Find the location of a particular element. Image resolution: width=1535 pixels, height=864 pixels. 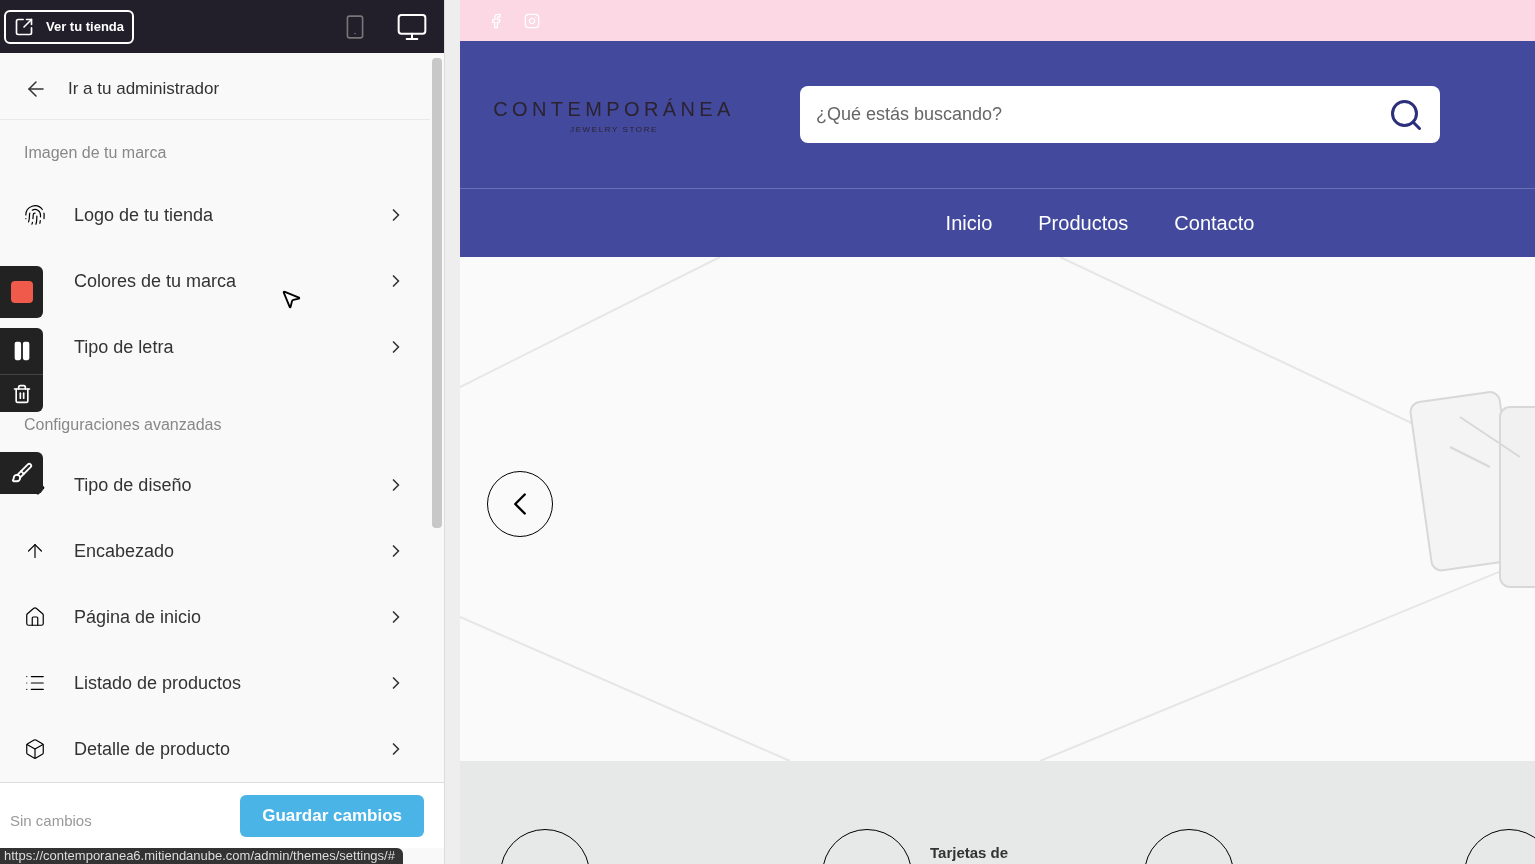

fingerprint-icon is located at coordinates (35, 215).